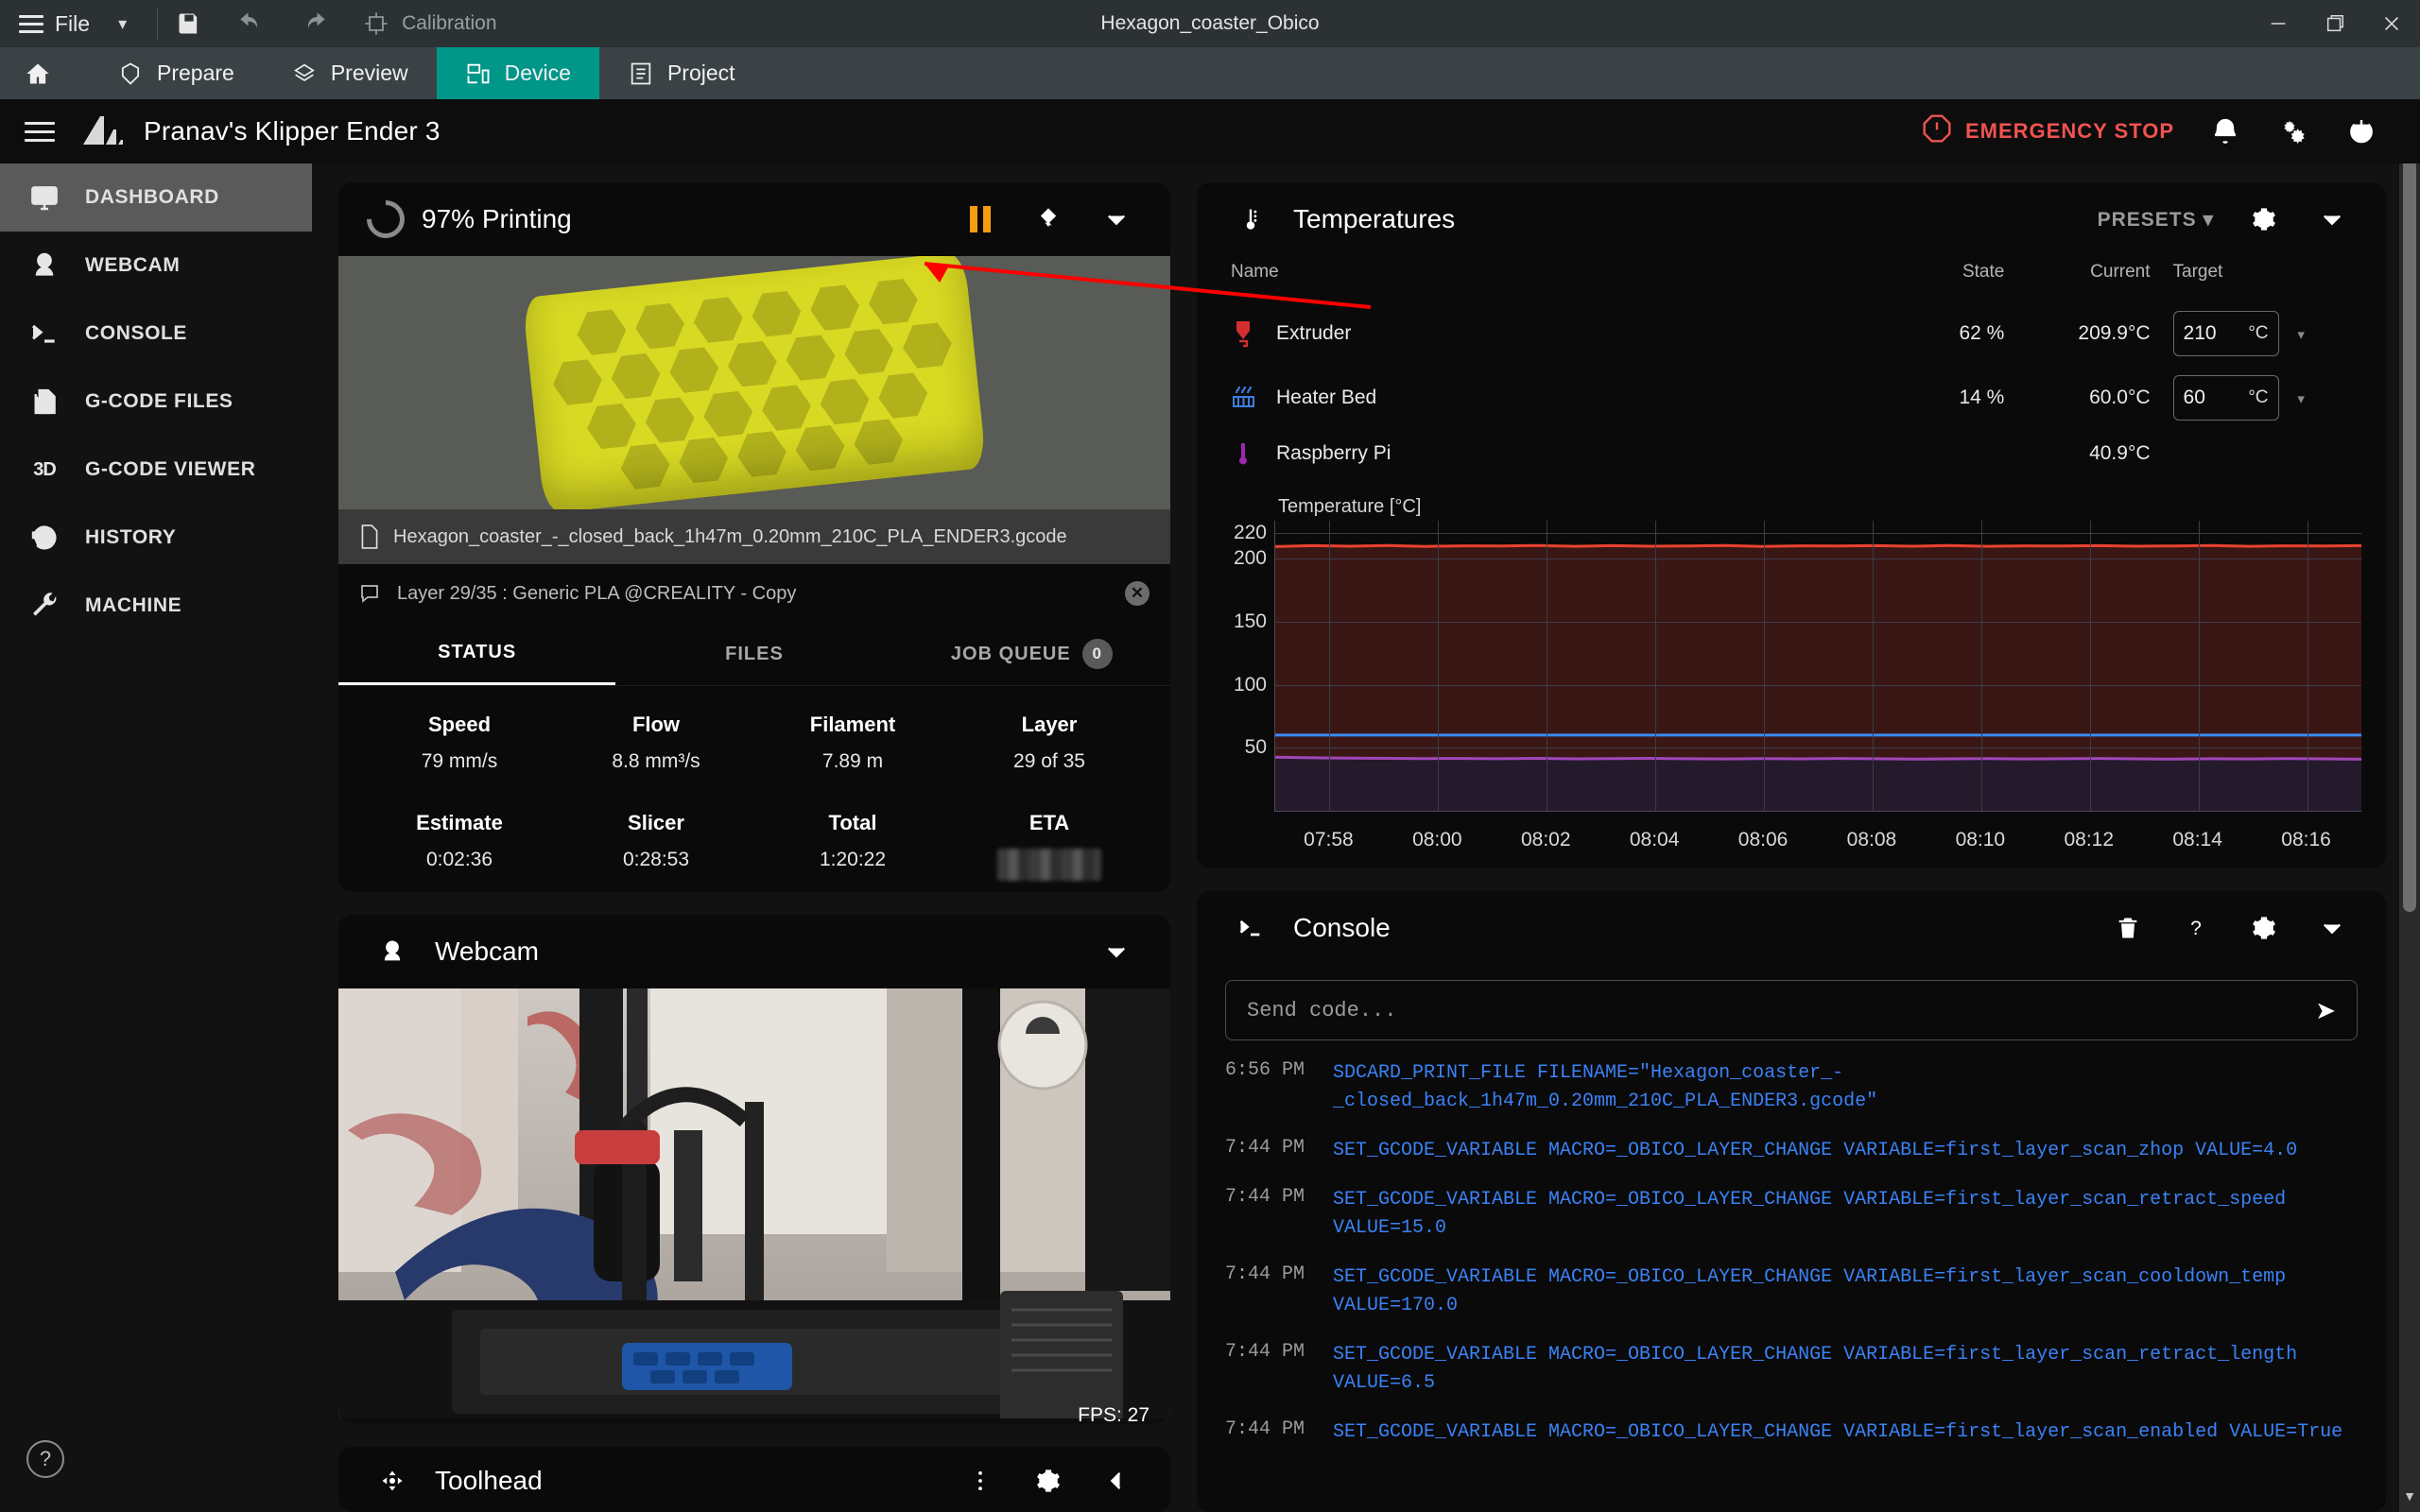 The height and width of the screenshot is (1512, 2420). I want to click on chart-x-tick: 07:58, so click(1329, 839).